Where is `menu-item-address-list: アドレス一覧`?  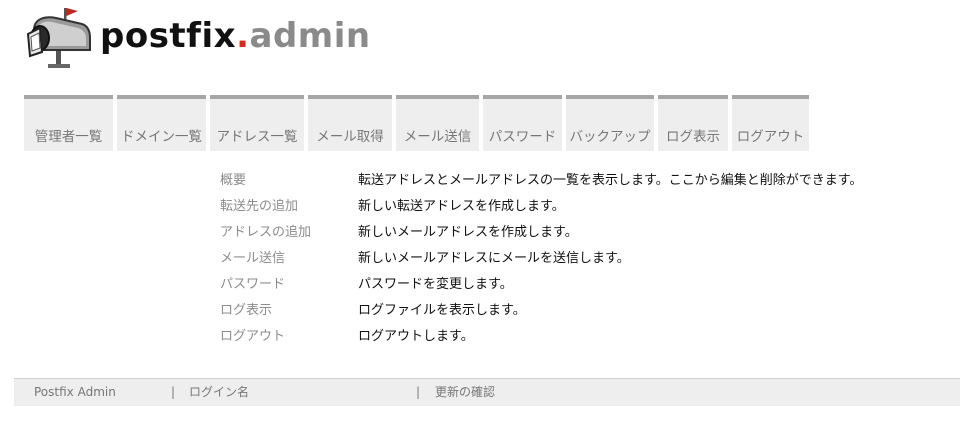
menu-item-address-list: アドレス一覧 is located at coordinates (257, 123).